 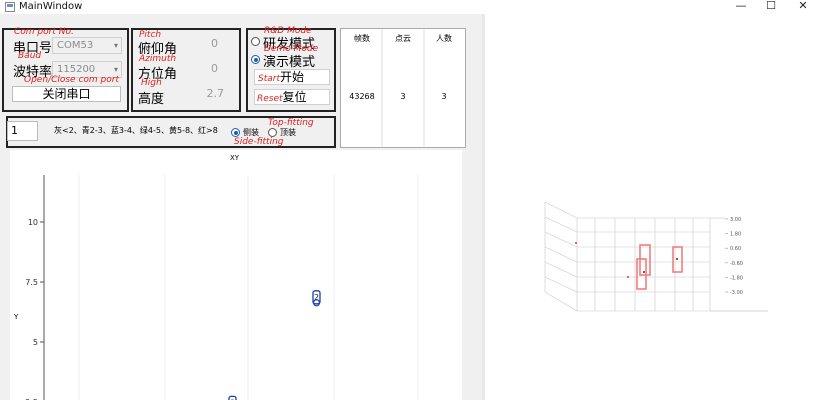 I want to click on table-header: 帧数, so click(x=362, y=38).